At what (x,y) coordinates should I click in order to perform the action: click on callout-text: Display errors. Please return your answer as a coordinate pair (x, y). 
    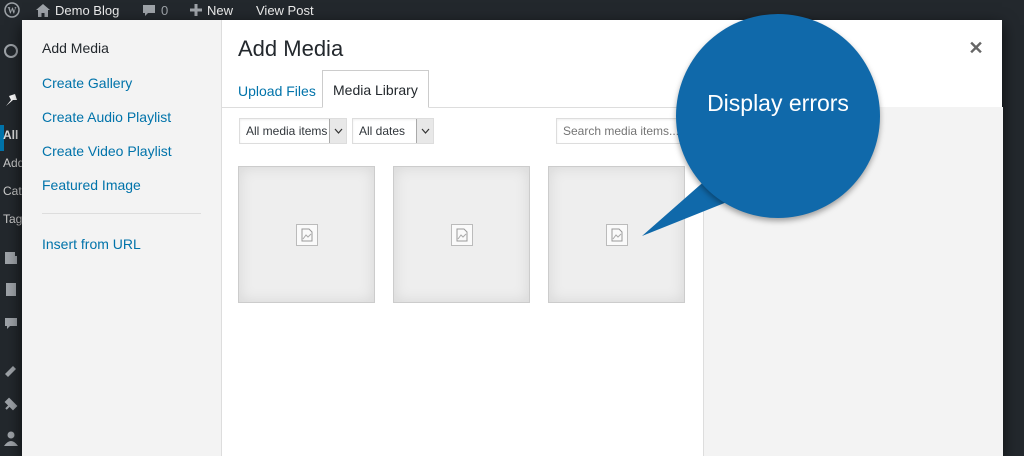
    Looking at the image, I should click on (778, 103).